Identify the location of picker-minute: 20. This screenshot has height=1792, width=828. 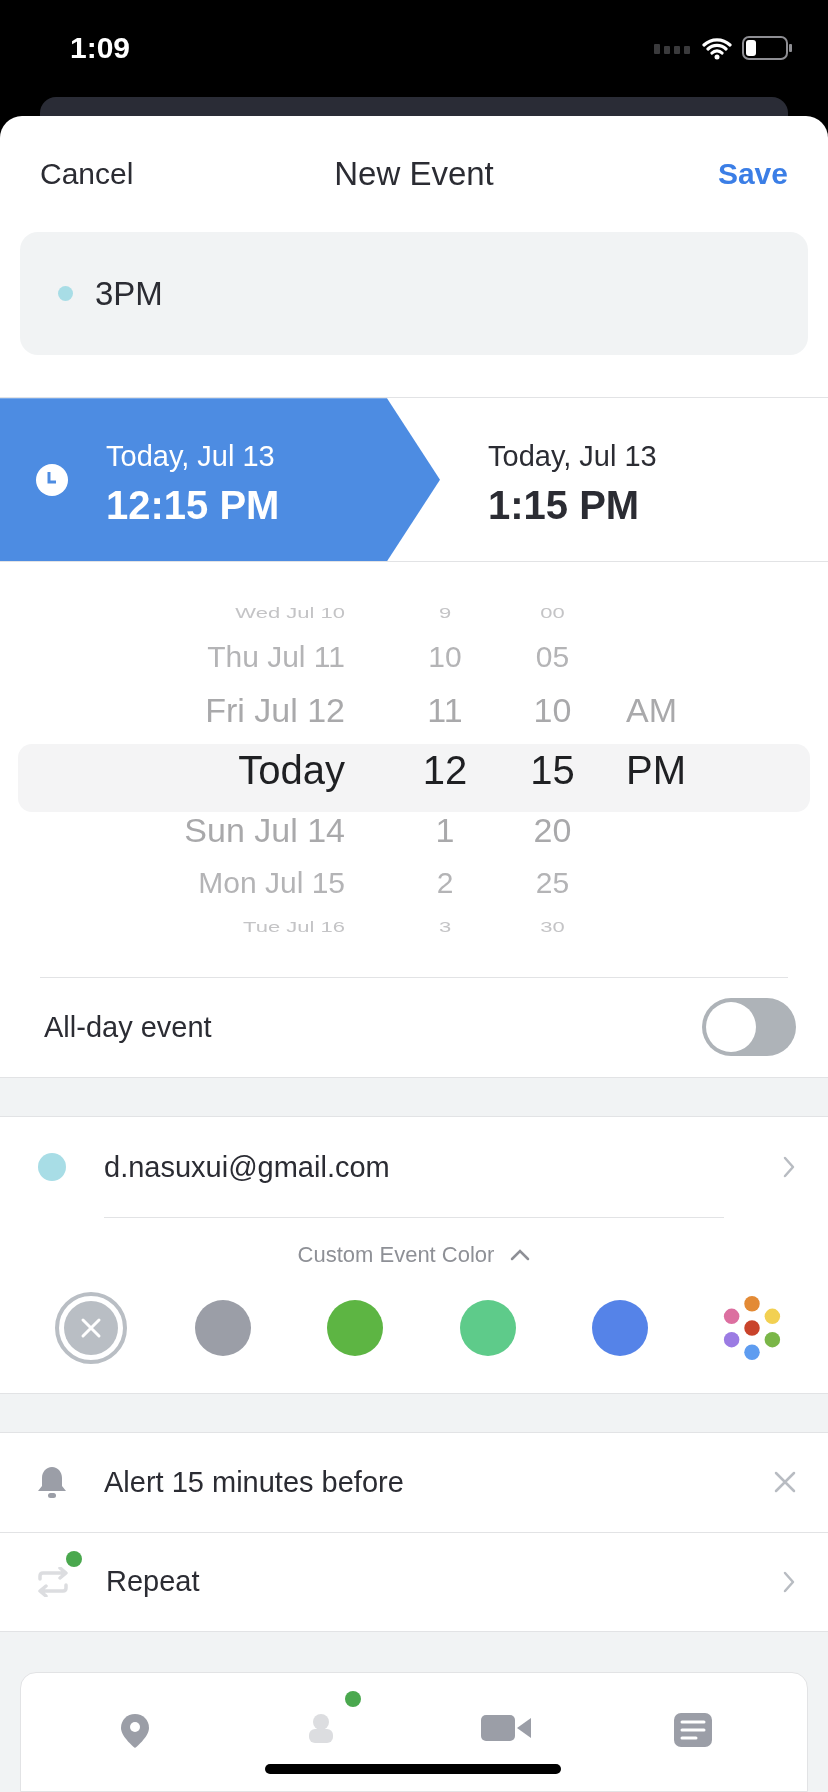
(552, 829).